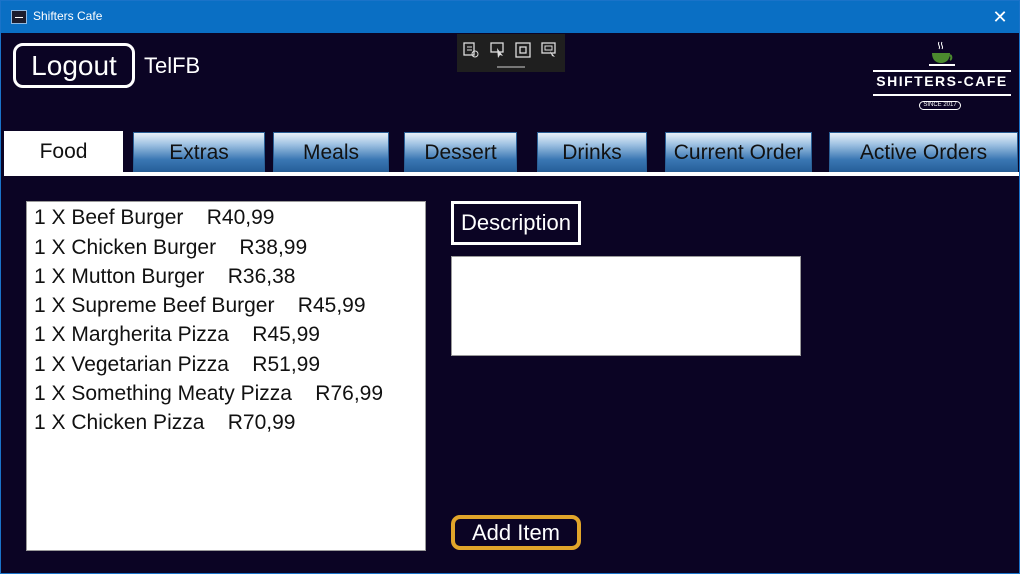 The height and width of the screenshot is (574, 1020). I want to click on logout-button: Logout, so click(74, 65).